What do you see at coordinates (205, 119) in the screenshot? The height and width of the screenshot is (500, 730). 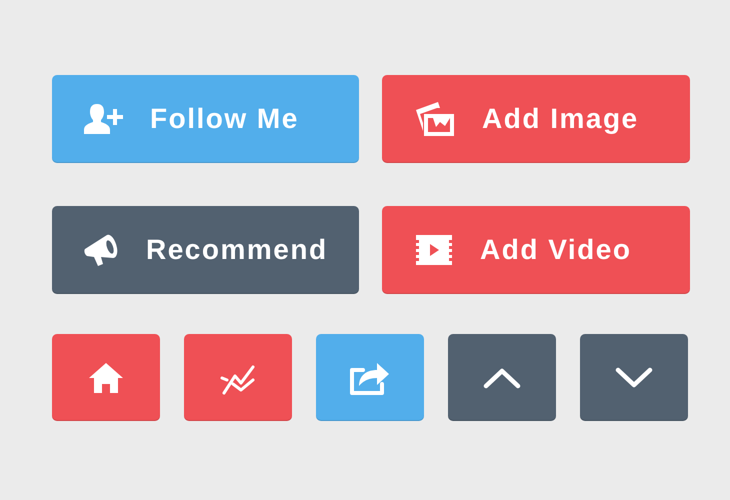 I see `action-button: Follow Me` at bounding box center [205, 119].